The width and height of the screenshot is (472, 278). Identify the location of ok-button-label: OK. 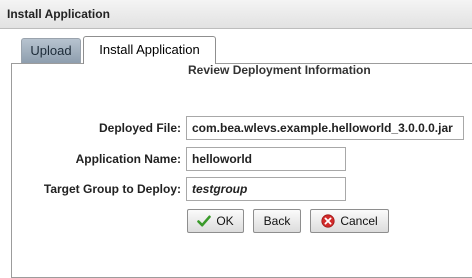
(225, 221).